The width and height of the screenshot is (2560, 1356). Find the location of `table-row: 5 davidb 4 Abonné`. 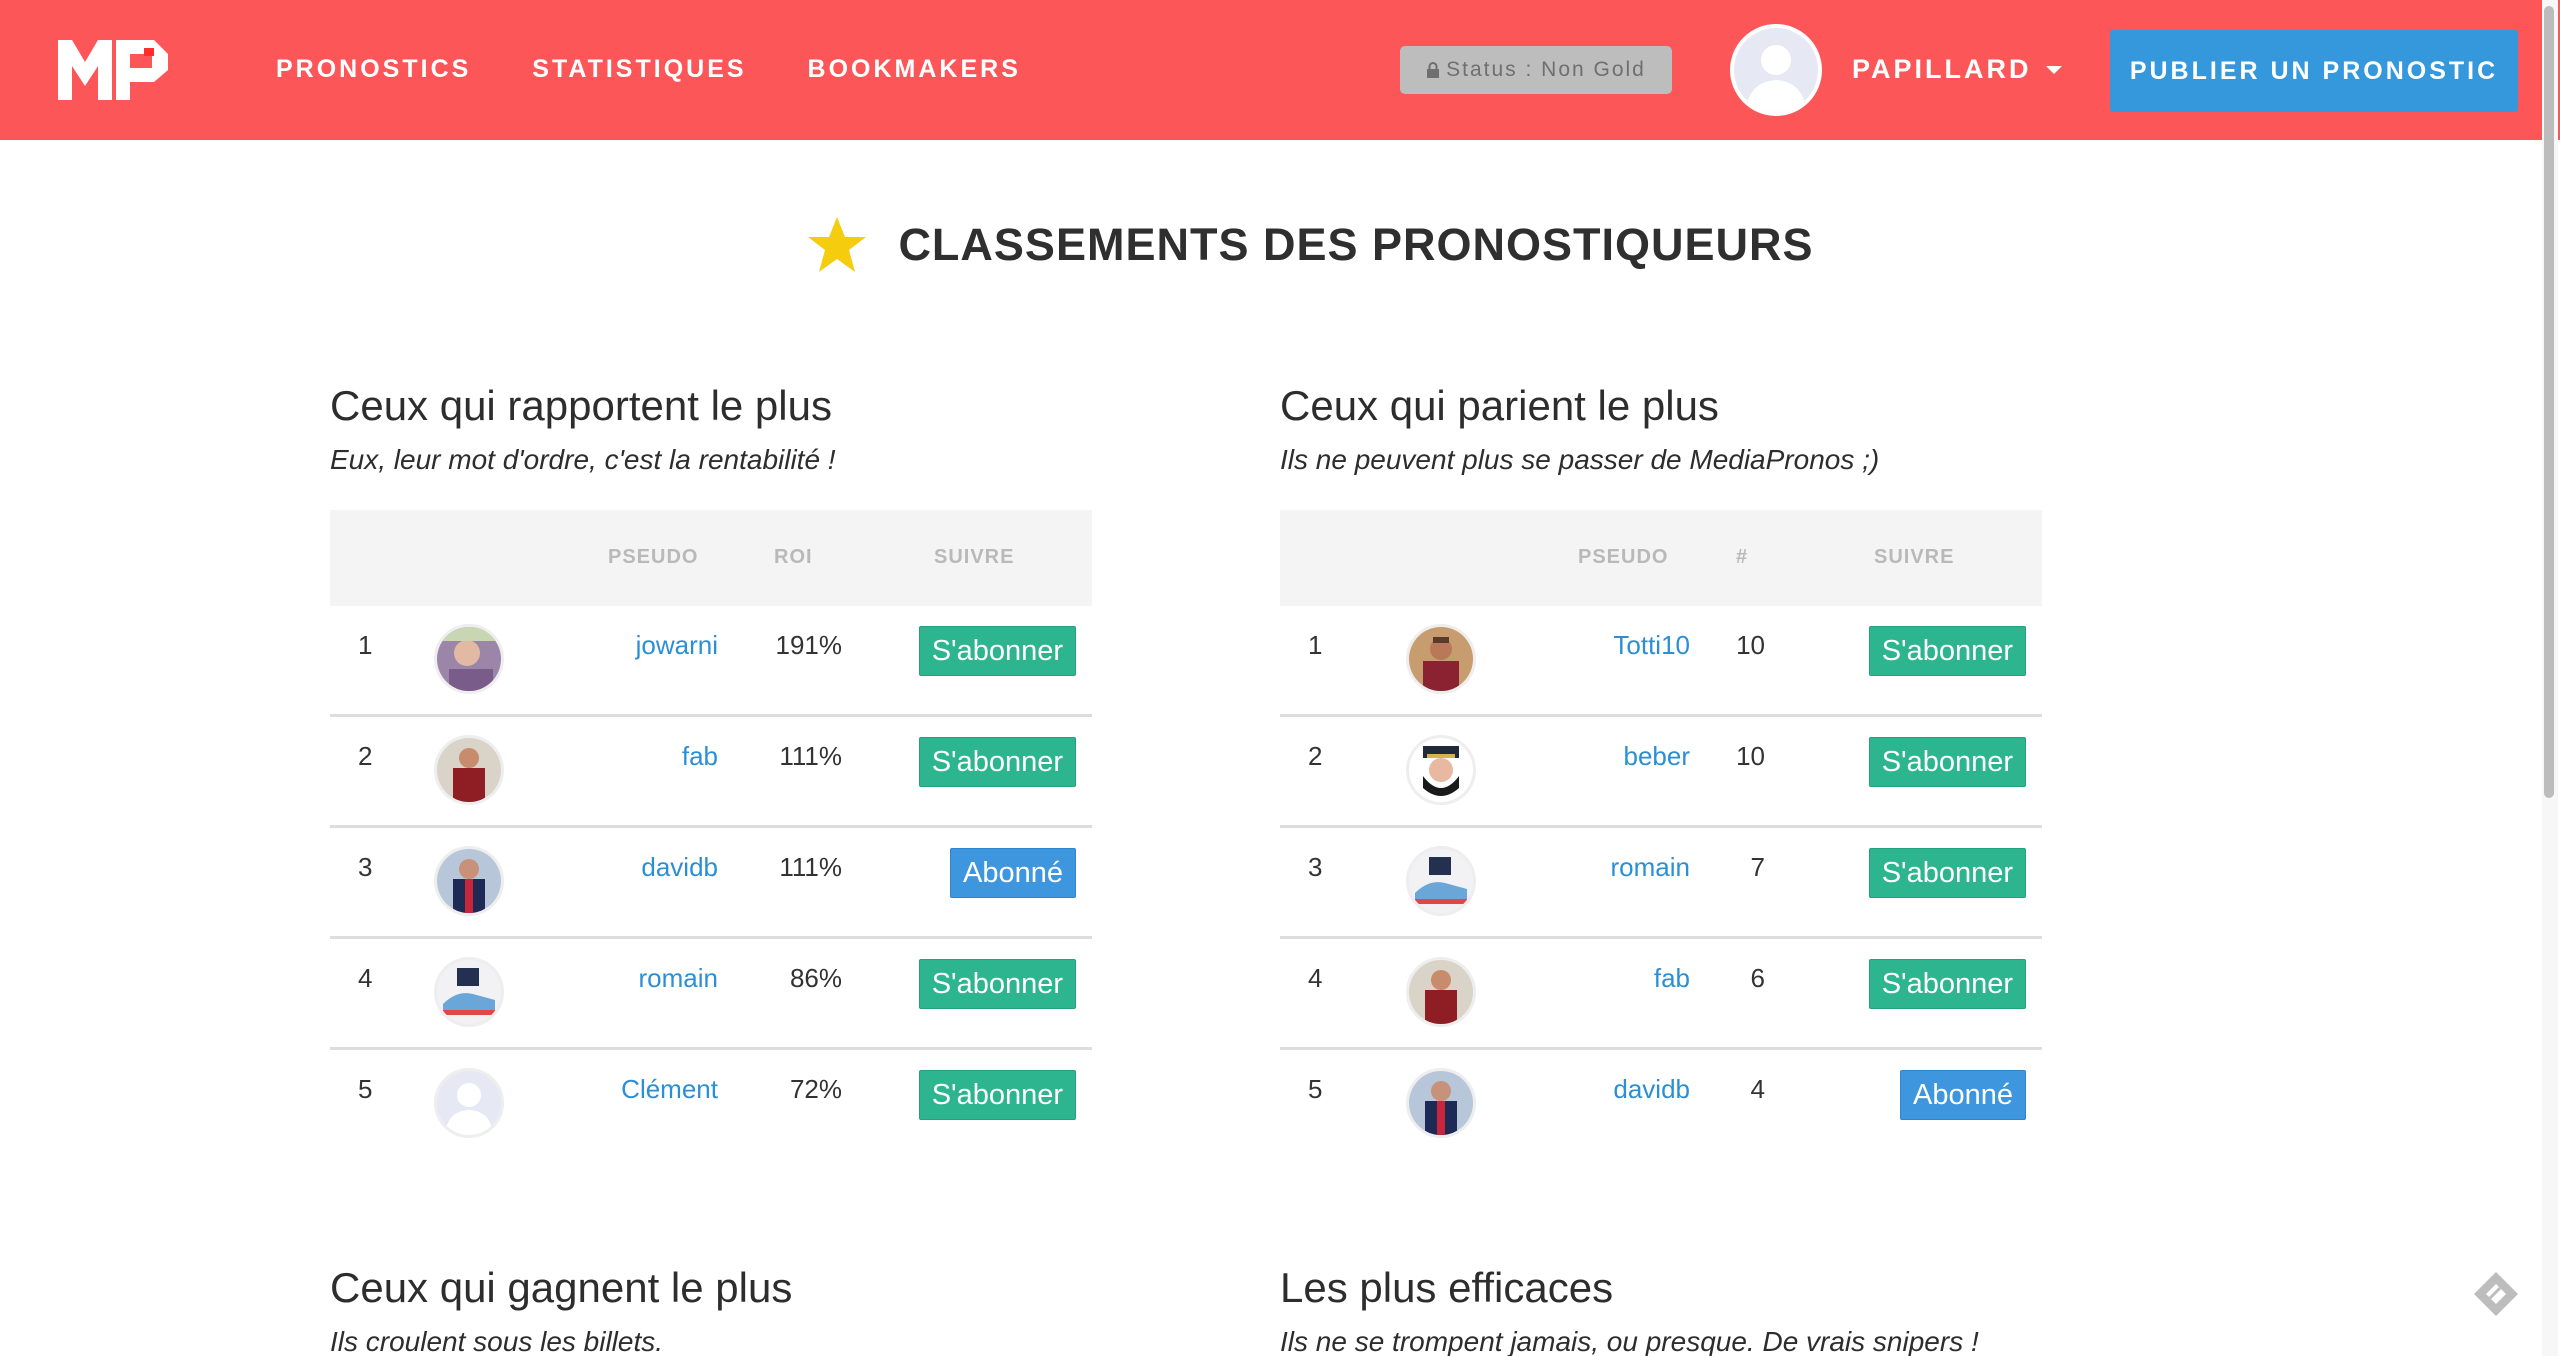

table-row: 5 davidb 4 Abonné is located at coordinates (1661, 1104).